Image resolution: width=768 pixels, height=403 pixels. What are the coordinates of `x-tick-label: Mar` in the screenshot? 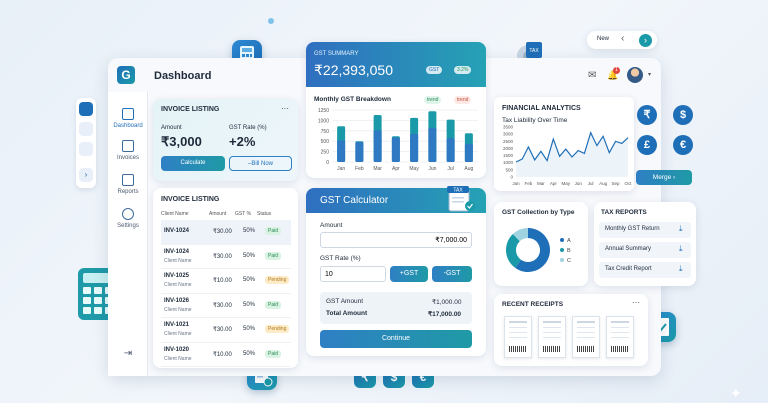 It's located at (377, 169).